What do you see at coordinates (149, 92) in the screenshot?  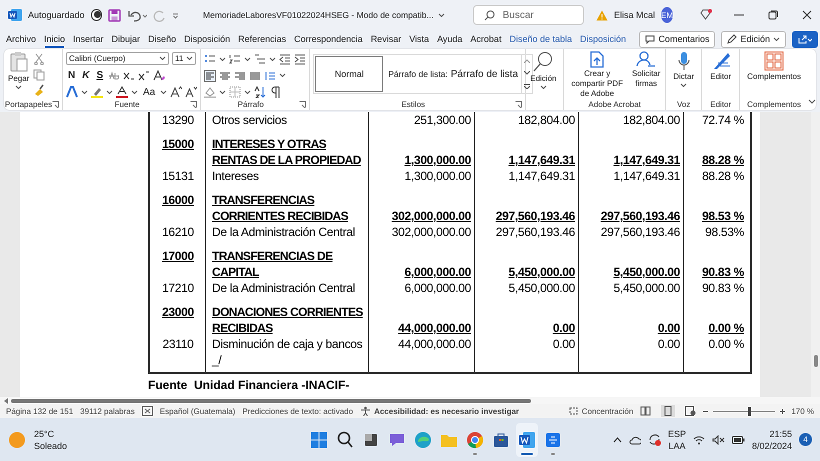 I see `change-case-button: Aa` at bounding box center [149, 92].